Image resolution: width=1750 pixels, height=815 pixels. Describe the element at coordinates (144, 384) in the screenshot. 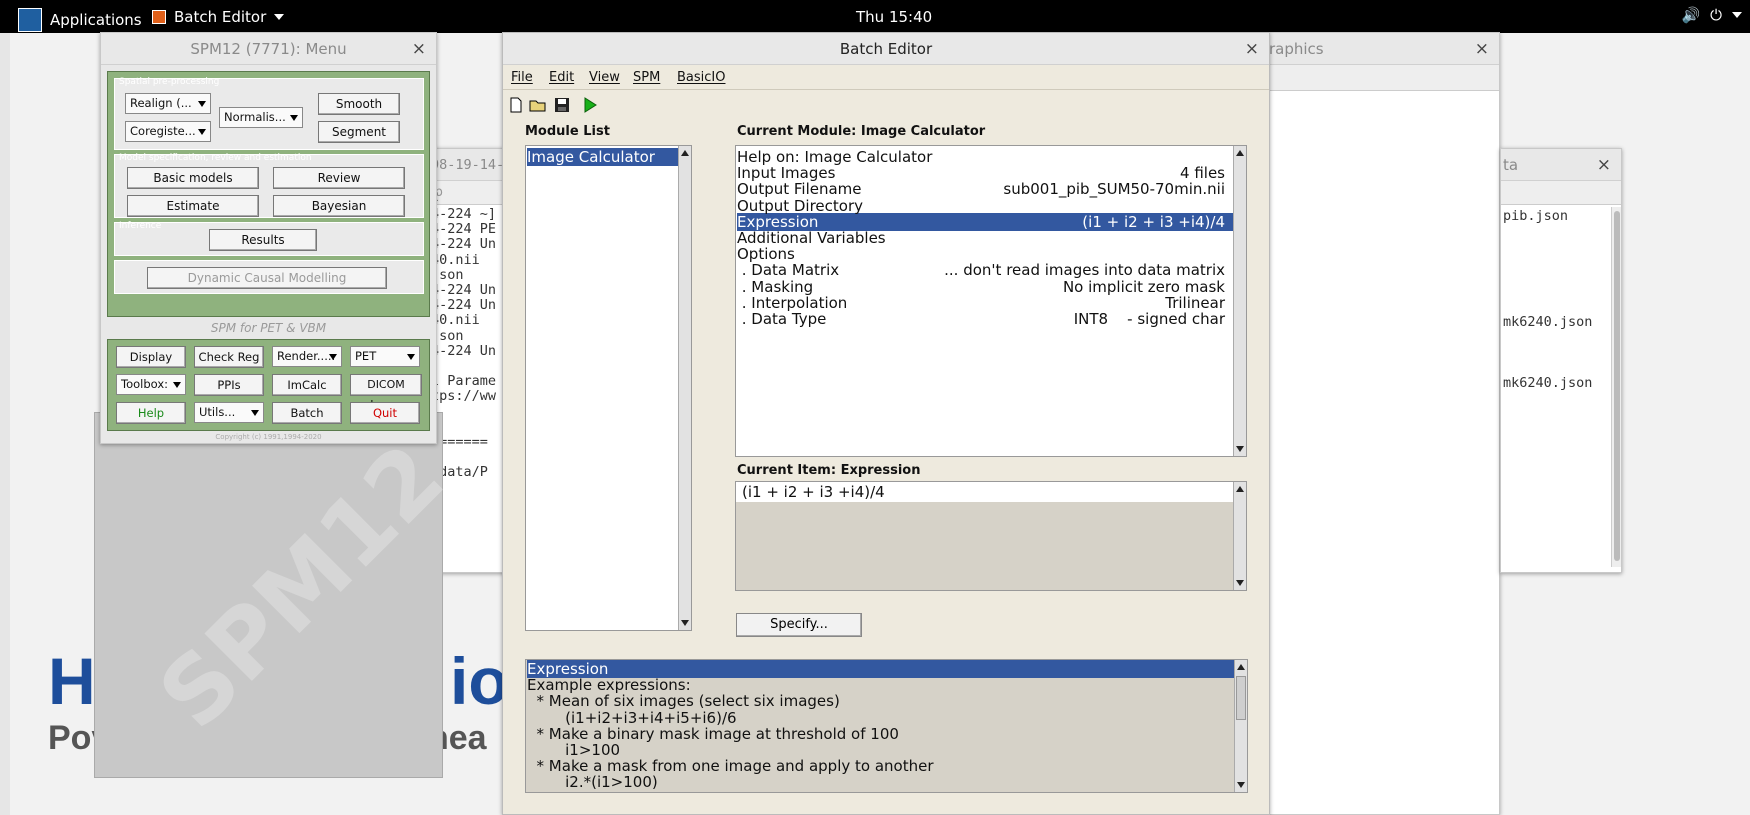

I see `toolbox-label: Toolbox:` at that location.